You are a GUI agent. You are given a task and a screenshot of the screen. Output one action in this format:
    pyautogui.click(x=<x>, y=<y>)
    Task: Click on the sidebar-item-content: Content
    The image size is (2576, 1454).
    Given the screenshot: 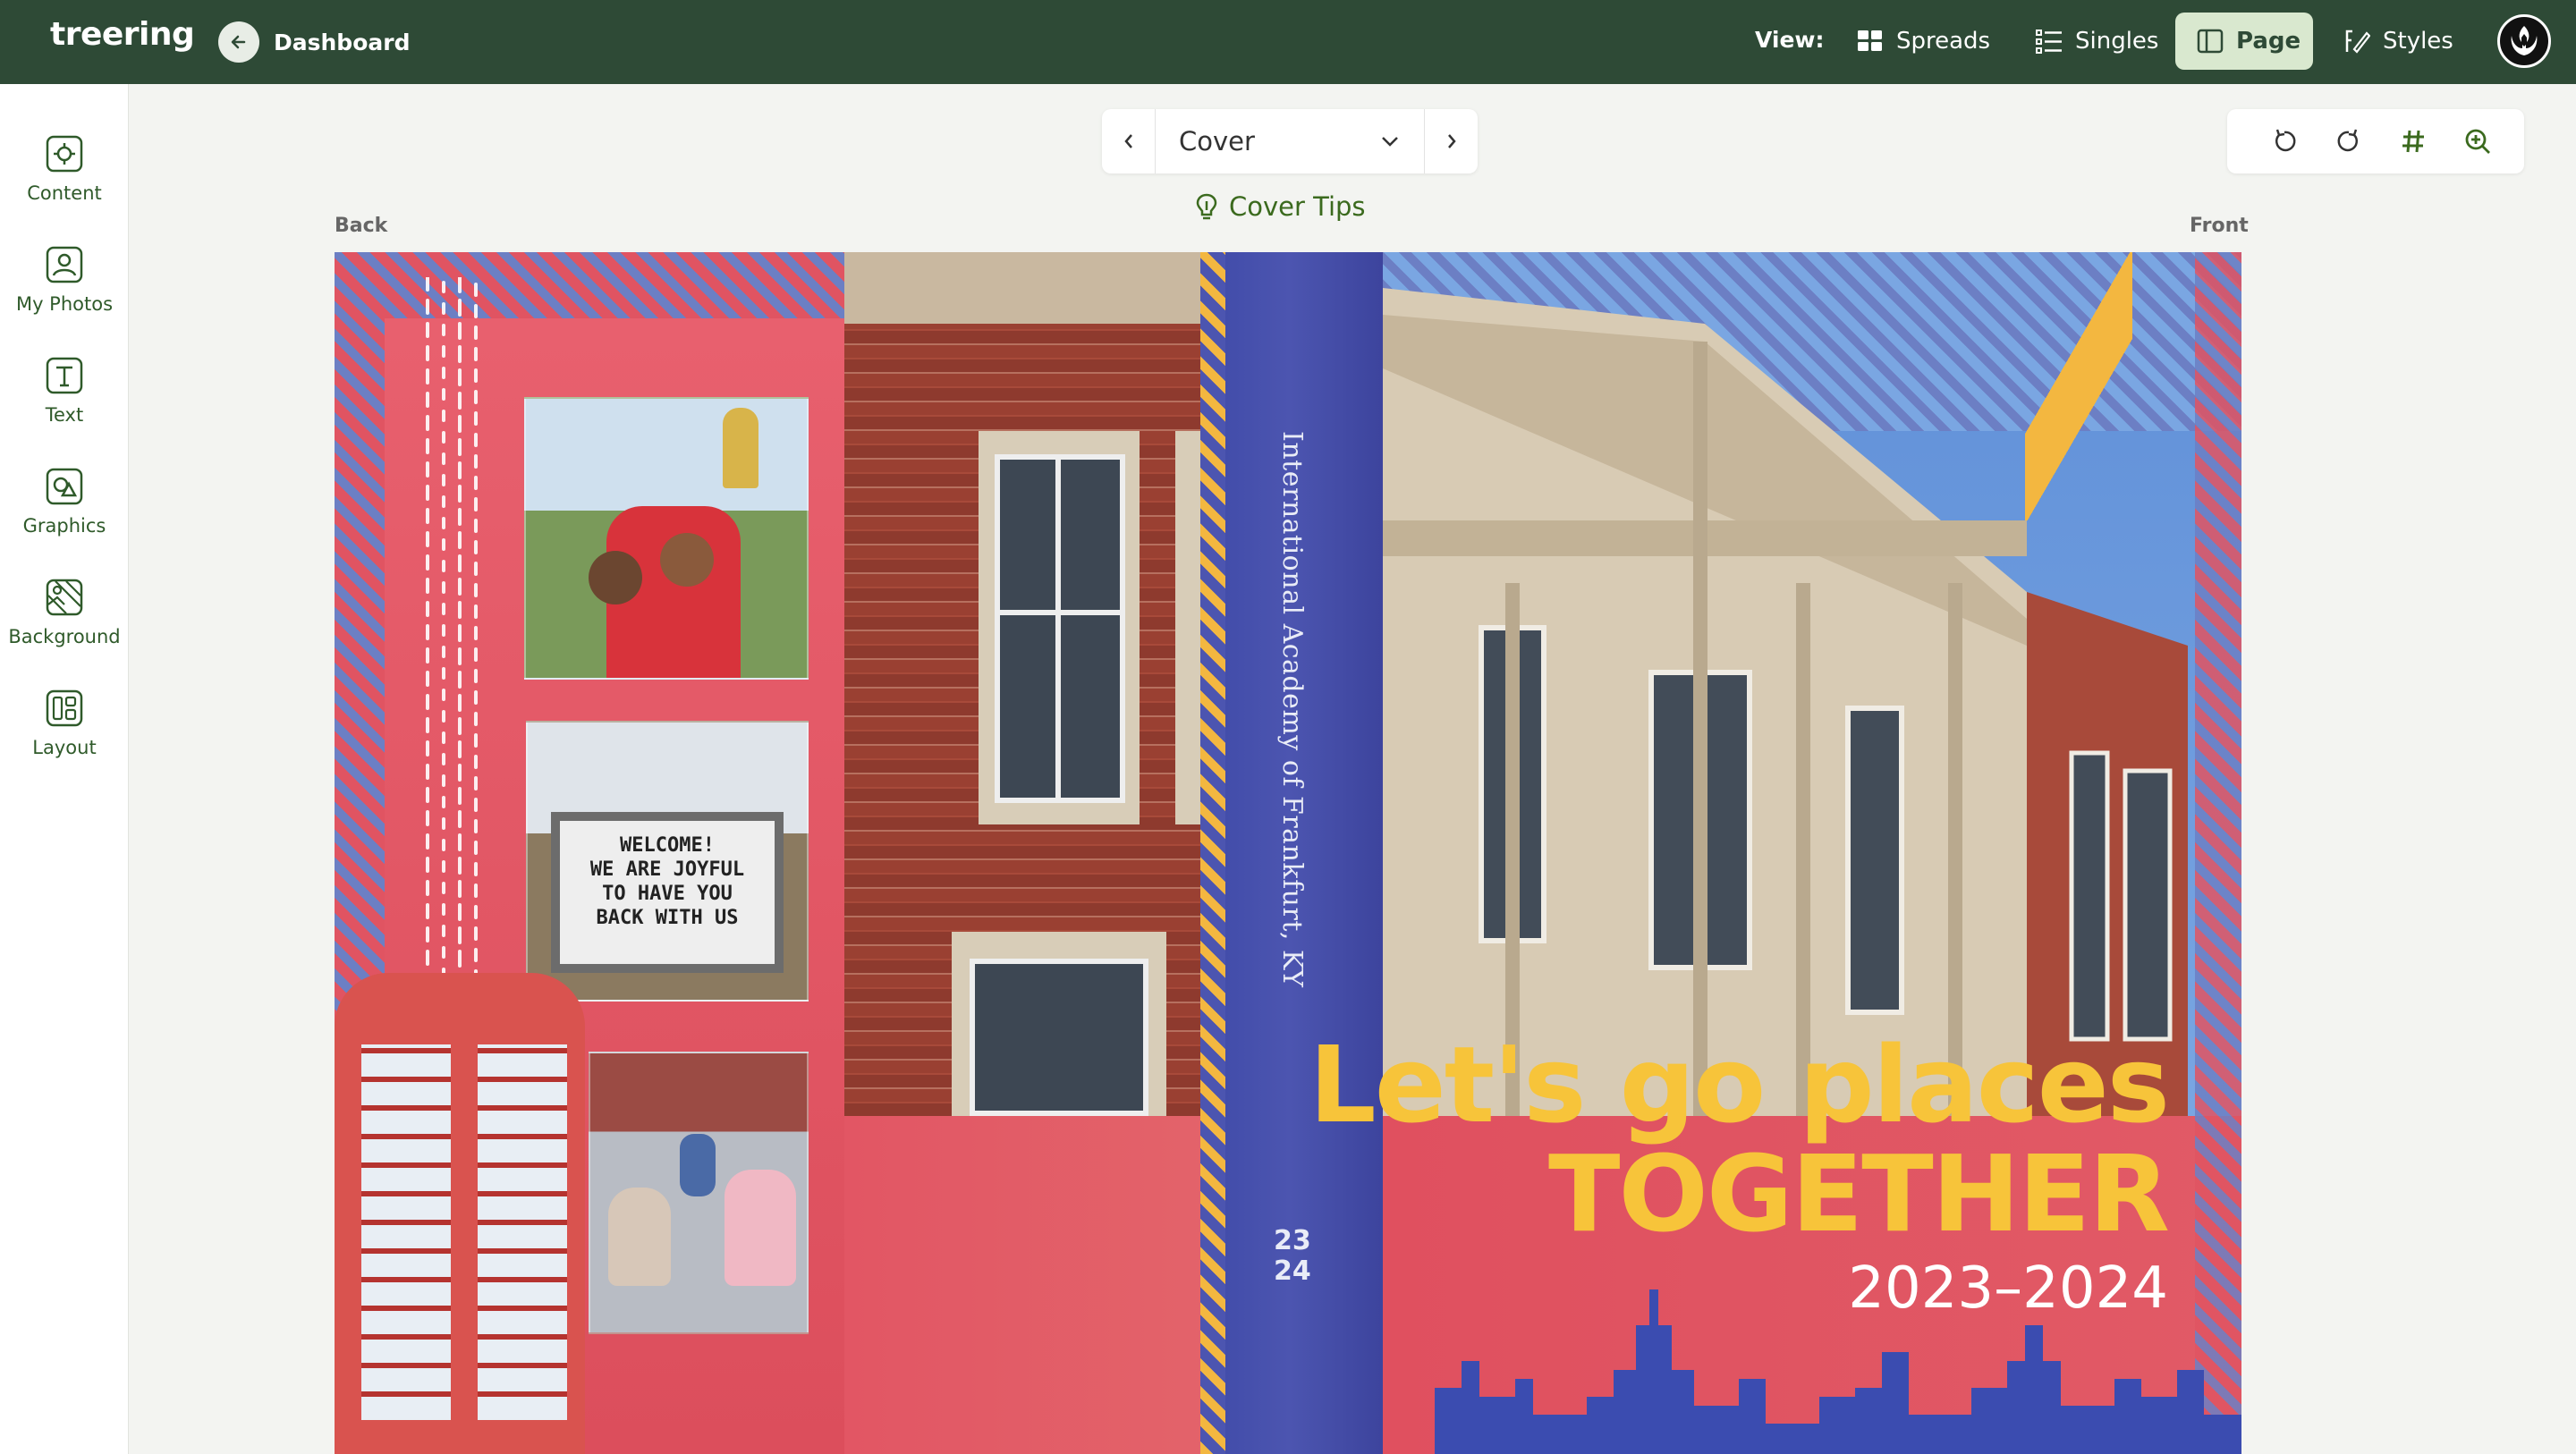 What is the action you would take?
    pyautogui.click(x=64, y=183)
    